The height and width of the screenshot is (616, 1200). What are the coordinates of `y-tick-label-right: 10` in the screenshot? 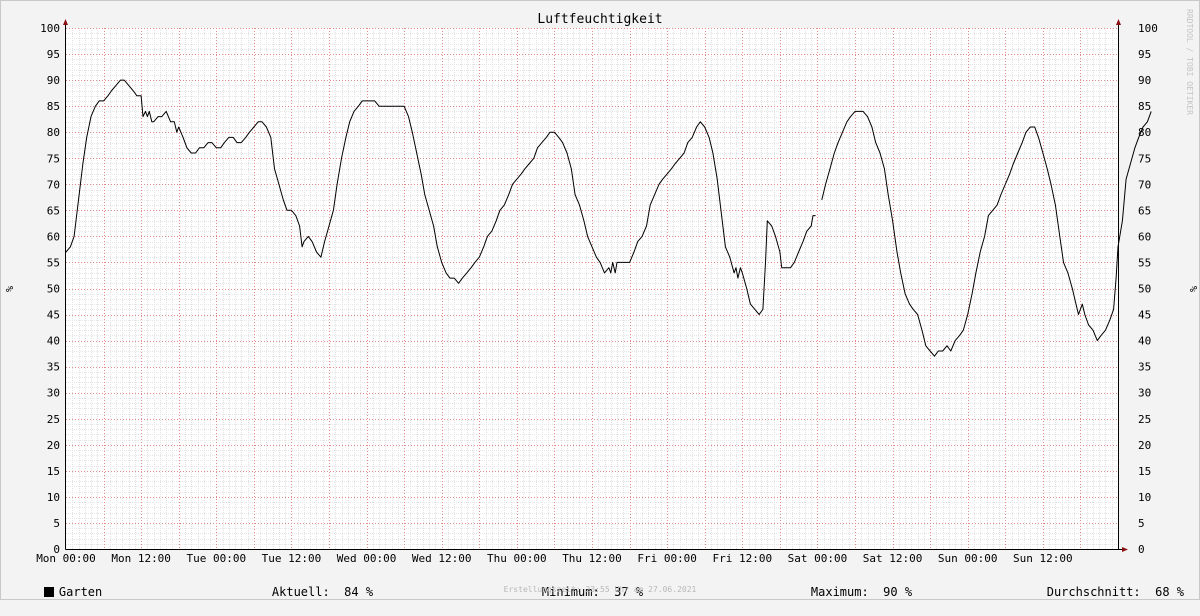 It's located at (1144, 497).